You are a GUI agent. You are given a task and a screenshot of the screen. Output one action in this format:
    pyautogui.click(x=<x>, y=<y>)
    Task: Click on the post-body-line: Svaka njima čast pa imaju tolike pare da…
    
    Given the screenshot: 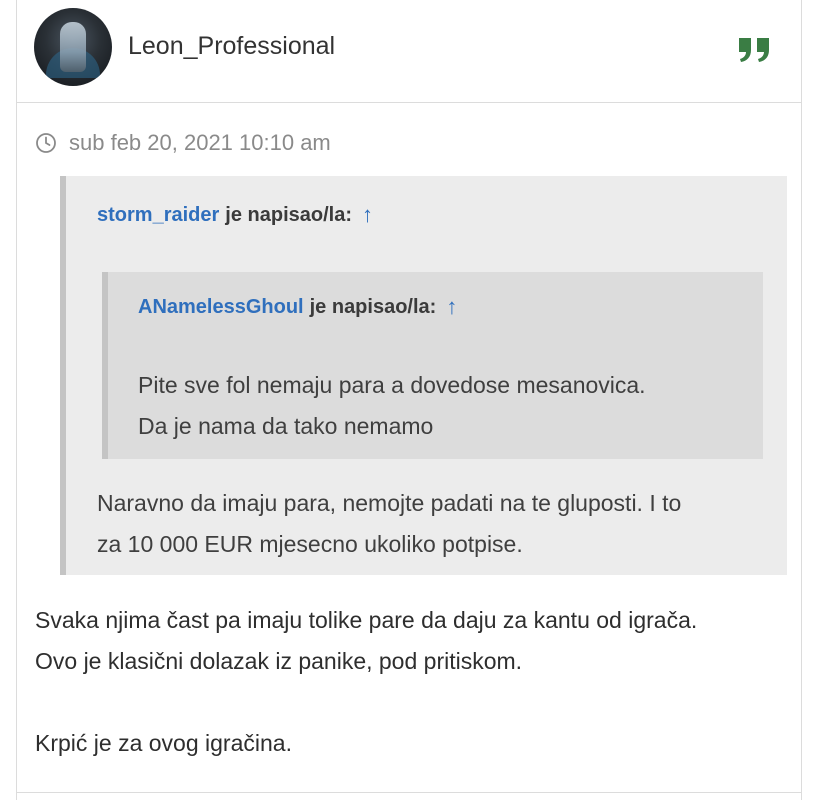 What is the action you would take?
    pyautogui.click(x=366, y=620)
    